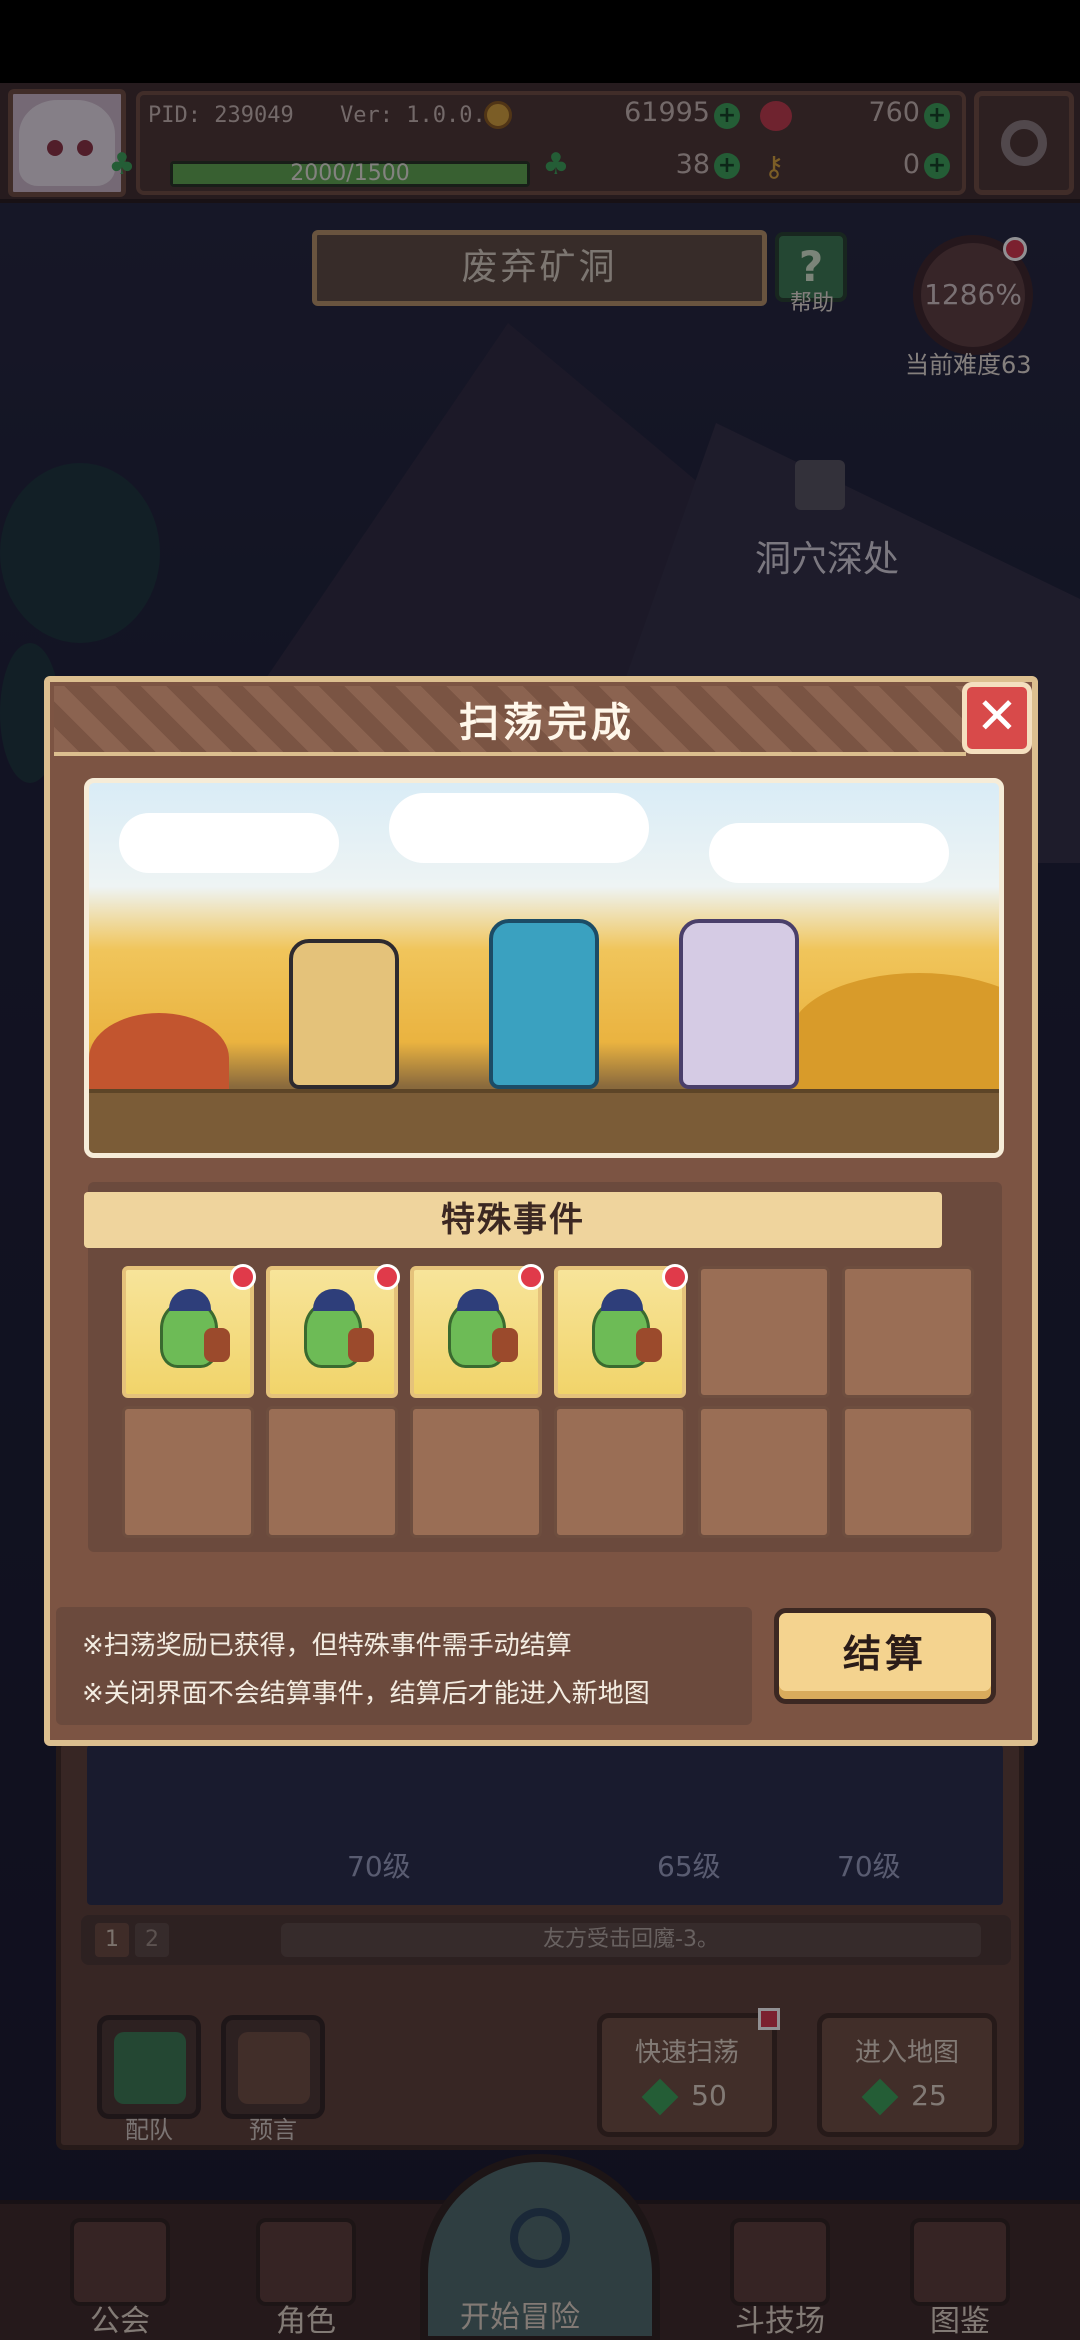  Describe the element at coordinates (997, 718) in the screenshot. I see `close-button: ✕` at that location.